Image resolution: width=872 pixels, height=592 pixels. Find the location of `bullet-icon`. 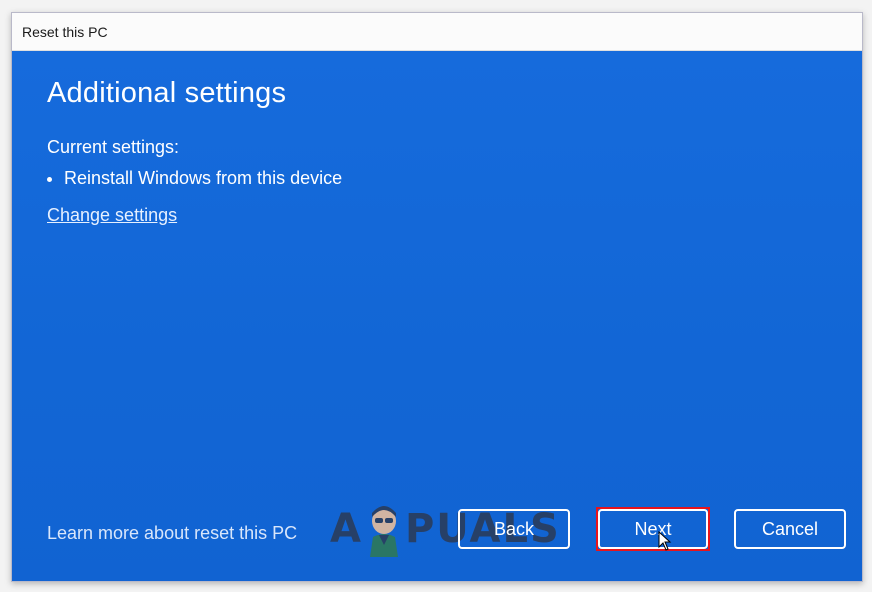

bullet-icon is located at coordinates (49, 179).